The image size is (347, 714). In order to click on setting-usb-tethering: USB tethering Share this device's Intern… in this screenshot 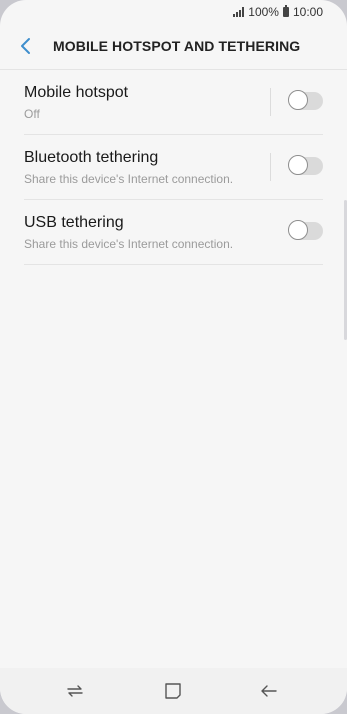, I will do `click(173, 232)`.